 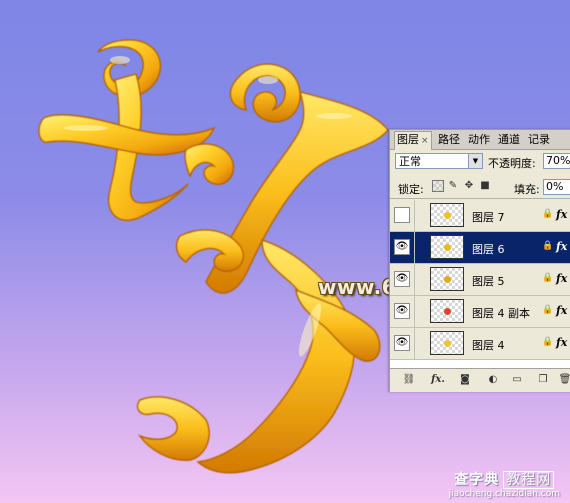 I want to click on lock-pixels-brush-icon: ✎, so click(x=453, y=186).